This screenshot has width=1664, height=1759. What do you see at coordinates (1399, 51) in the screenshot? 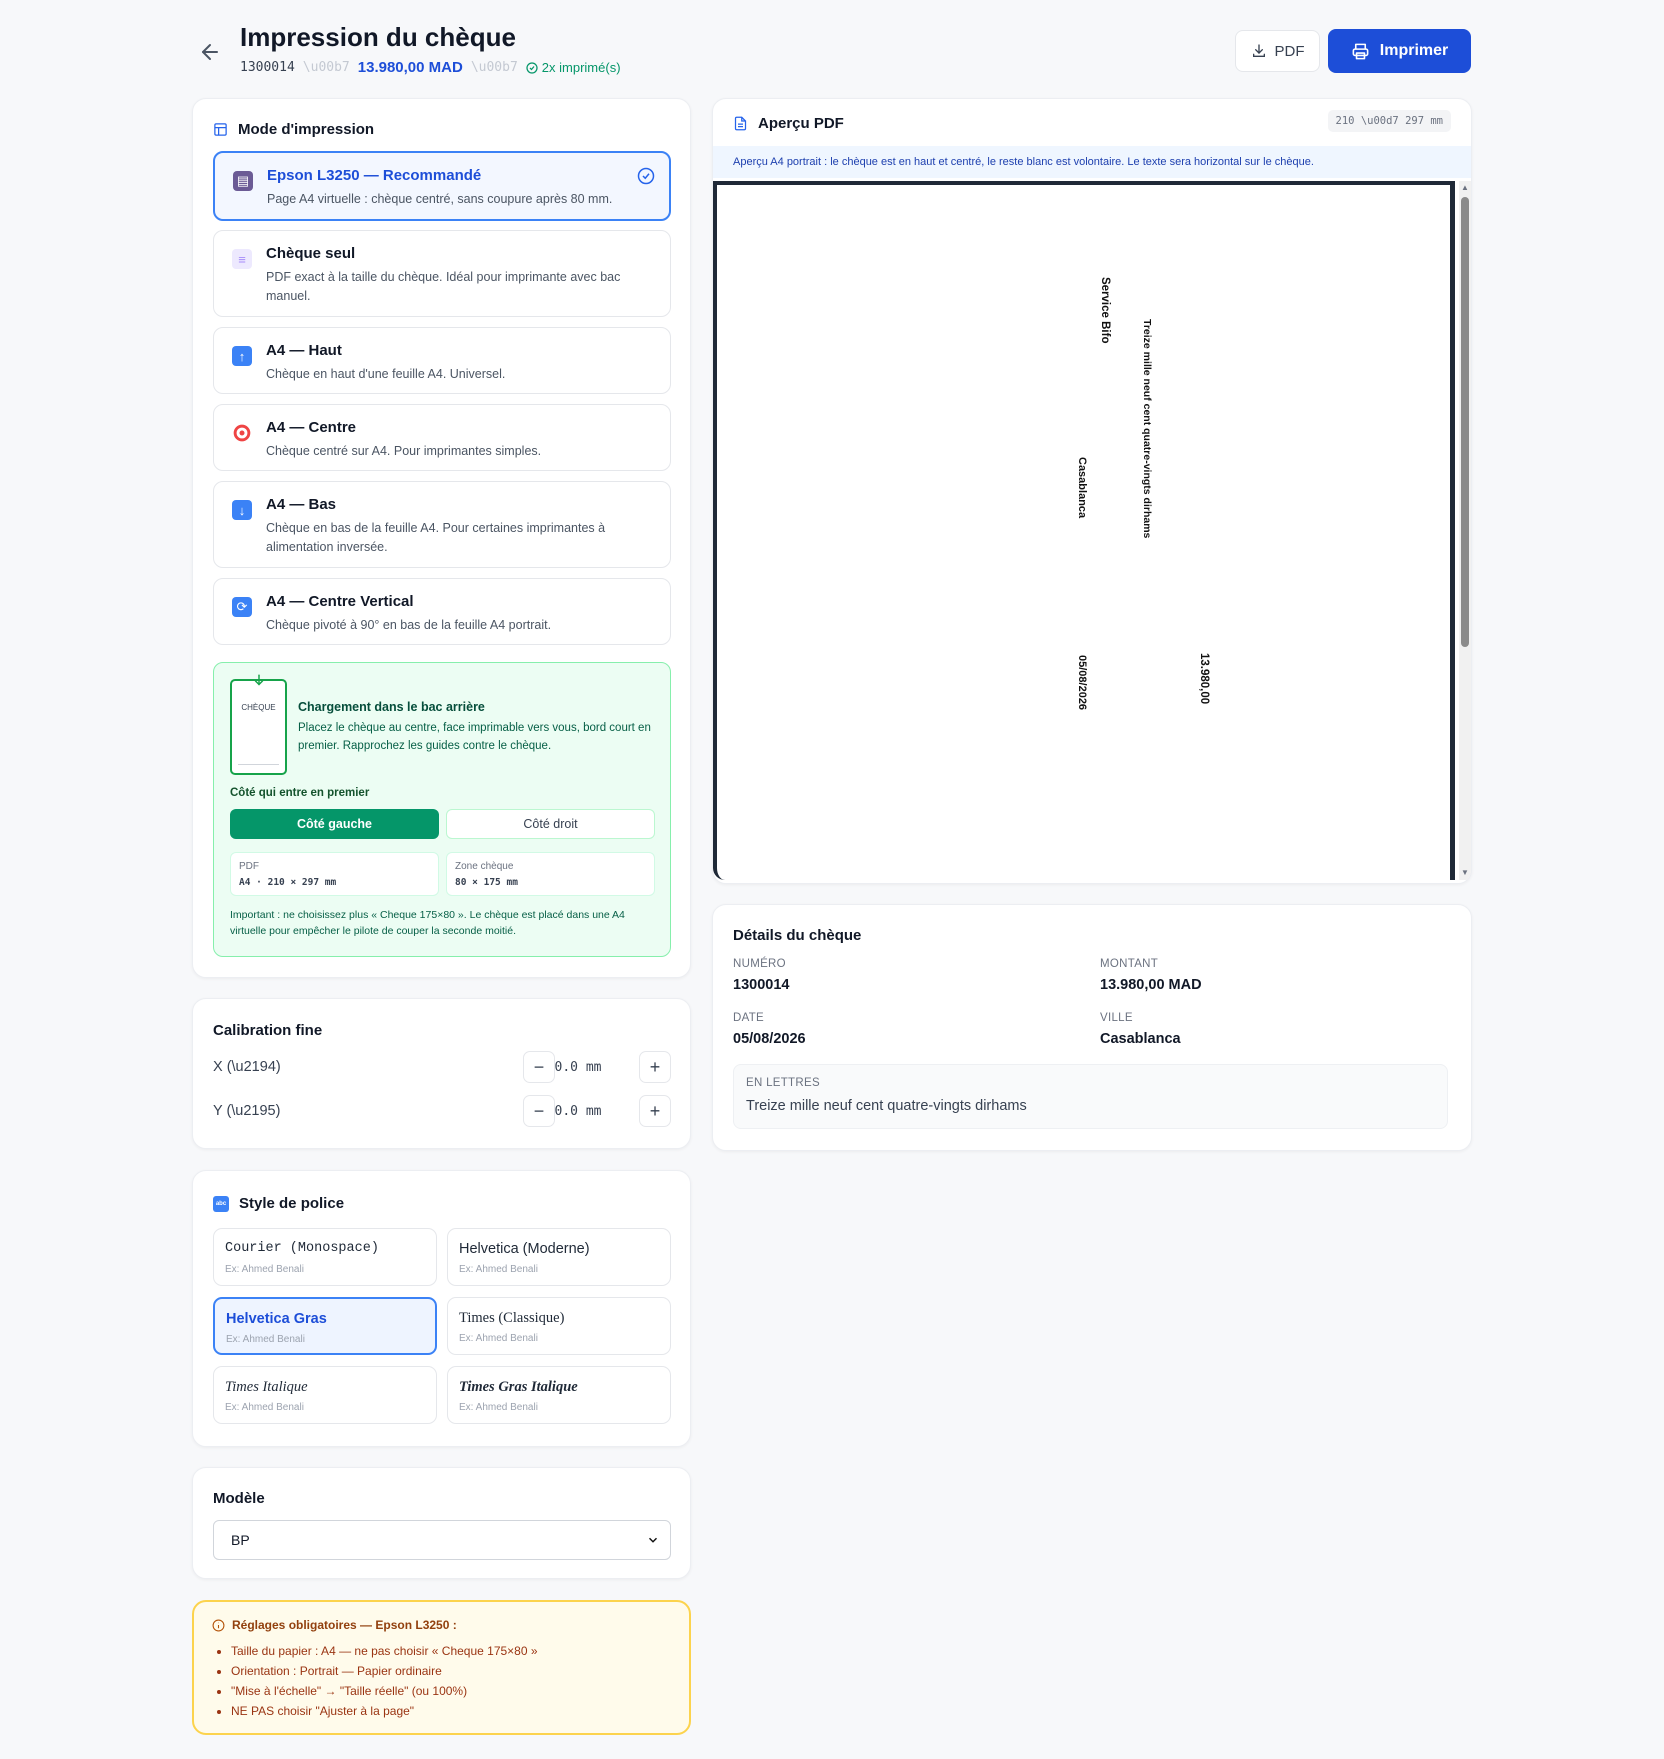
I see `print-button: Imprimer` at bounding box center [1399, 51].